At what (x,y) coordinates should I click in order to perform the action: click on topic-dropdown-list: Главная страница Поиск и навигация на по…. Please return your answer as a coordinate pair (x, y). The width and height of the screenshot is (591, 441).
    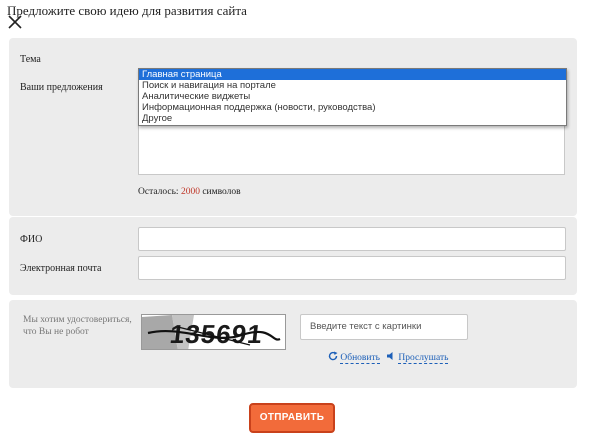
    Looking at the image, I should click on (352, 97).